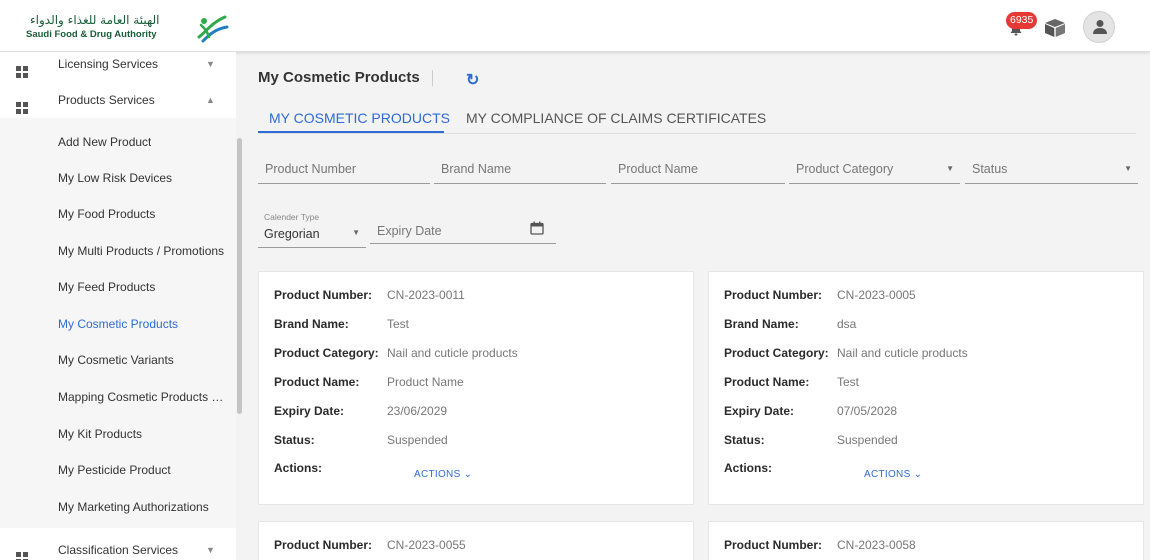 The width and height of the screenshot is (1150, 560). Describe the element at coordinates (476, 540) in the screenshot. I see `product-card: Product Number: CN-2023-0055` at that location.